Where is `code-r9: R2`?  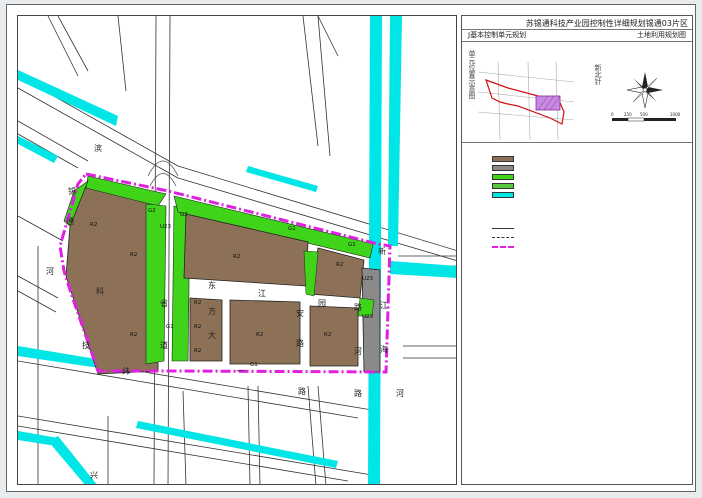
code-r9: R2 is located at coordinates (259, 335).